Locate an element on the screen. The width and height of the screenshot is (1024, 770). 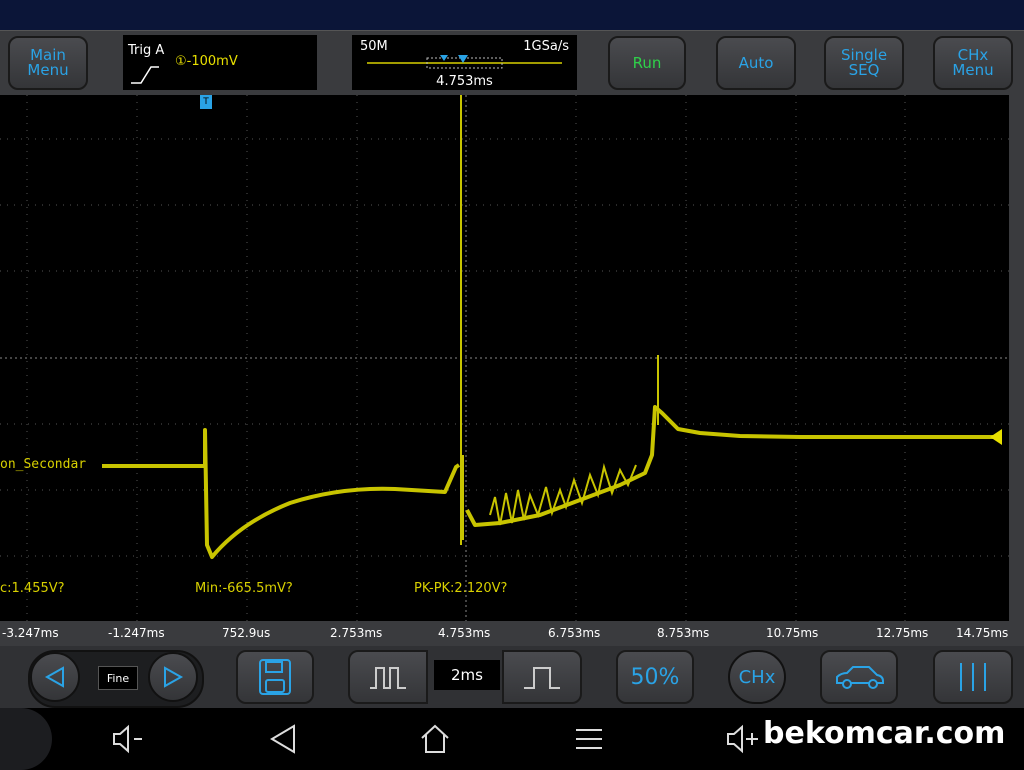
timebase-position: 4.753ms is located at coordinates (464, 81).